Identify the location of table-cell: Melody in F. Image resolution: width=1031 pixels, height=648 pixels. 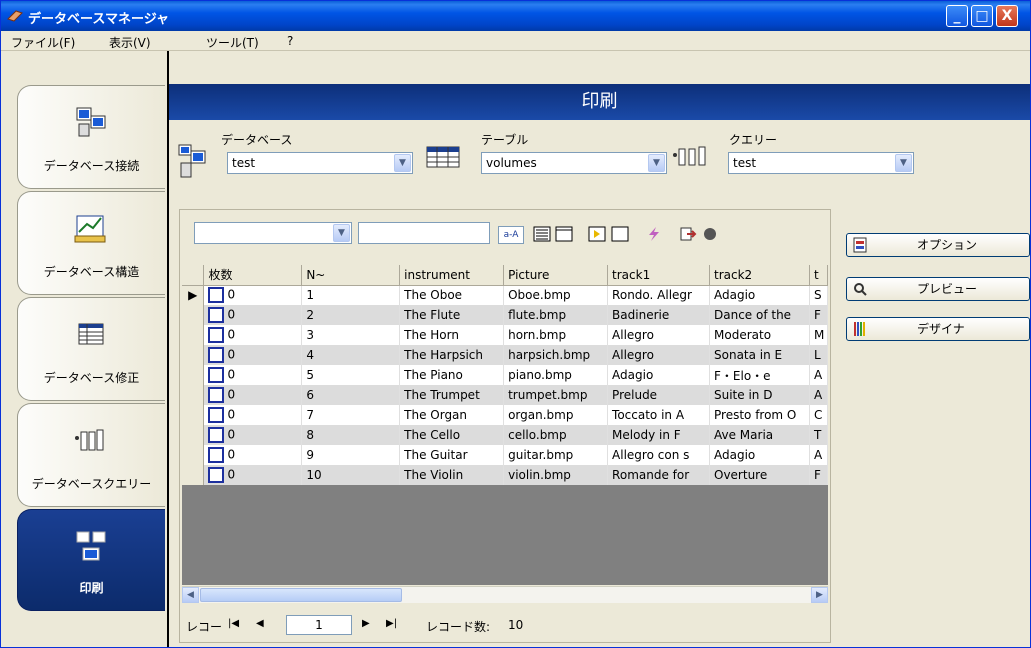
(658, 435).